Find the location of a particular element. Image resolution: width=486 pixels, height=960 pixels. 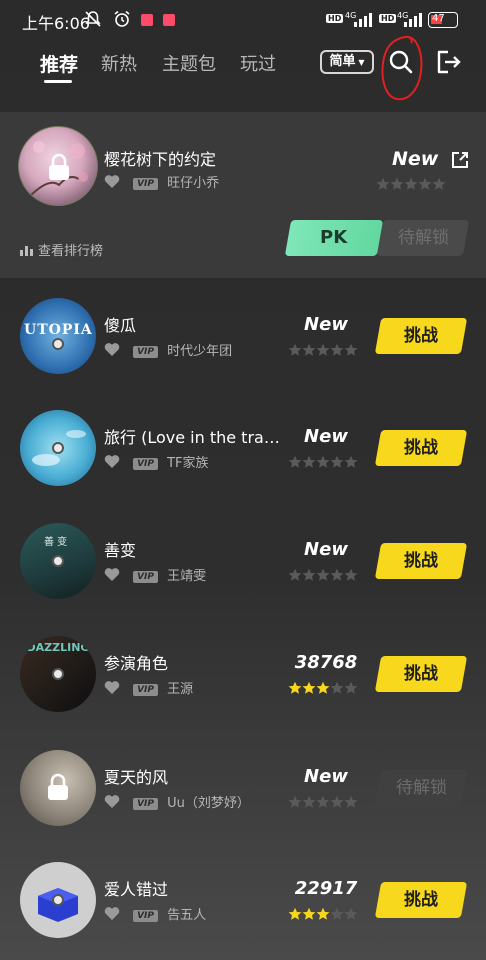

action-label: 挑战 is located at coordinates (421, 448).